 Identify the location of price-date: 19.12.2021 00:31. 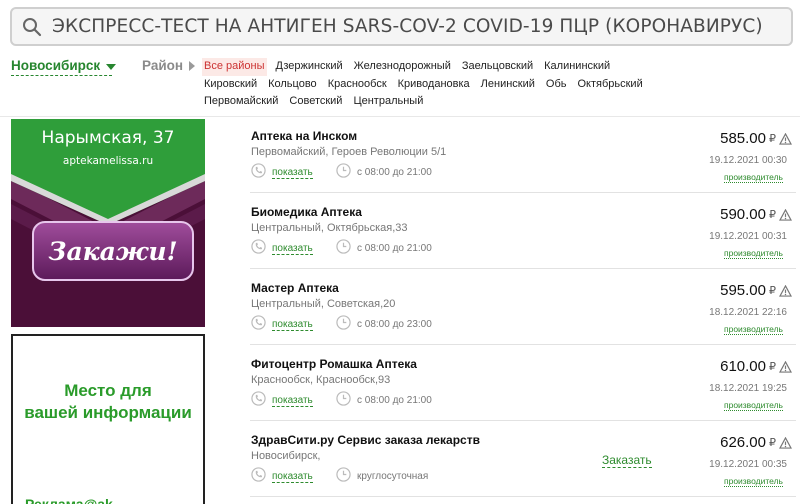
(748, 236).